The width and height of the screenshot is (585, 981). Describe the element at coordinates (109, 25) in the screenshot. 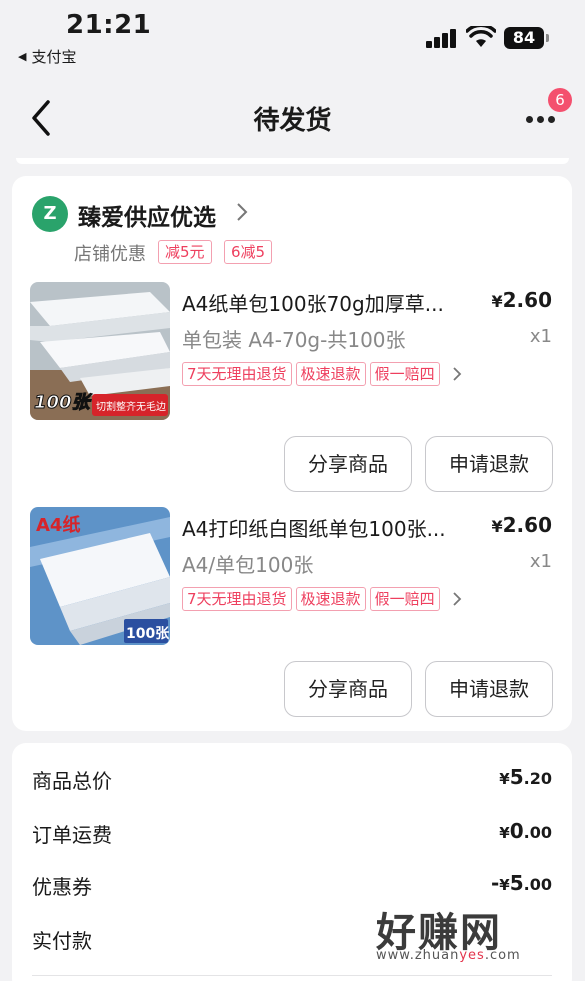

I see `status-time: 21:21` at that location.